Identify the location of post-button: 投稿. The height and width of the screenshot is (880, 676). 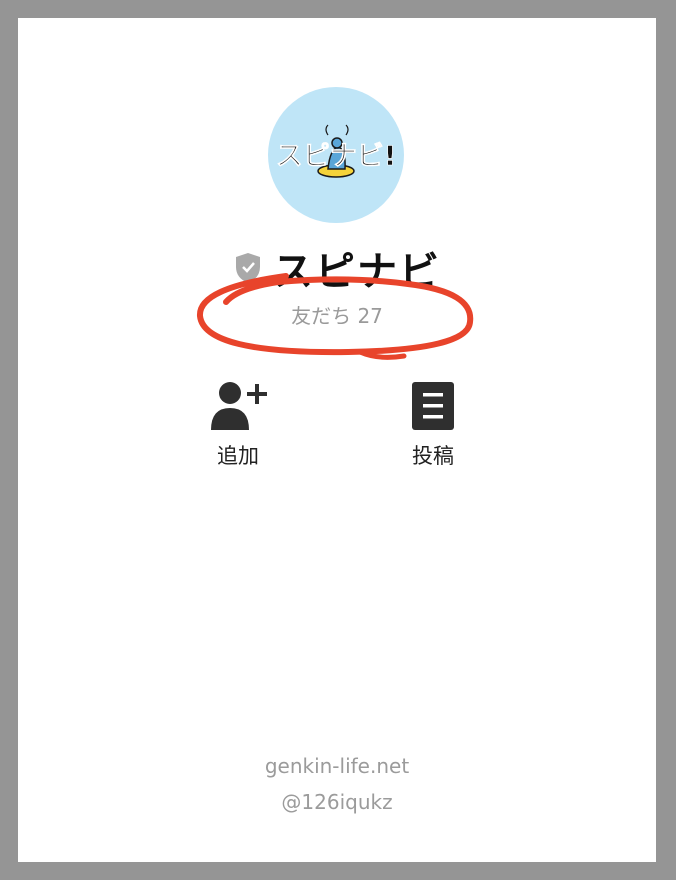
(433, 425).